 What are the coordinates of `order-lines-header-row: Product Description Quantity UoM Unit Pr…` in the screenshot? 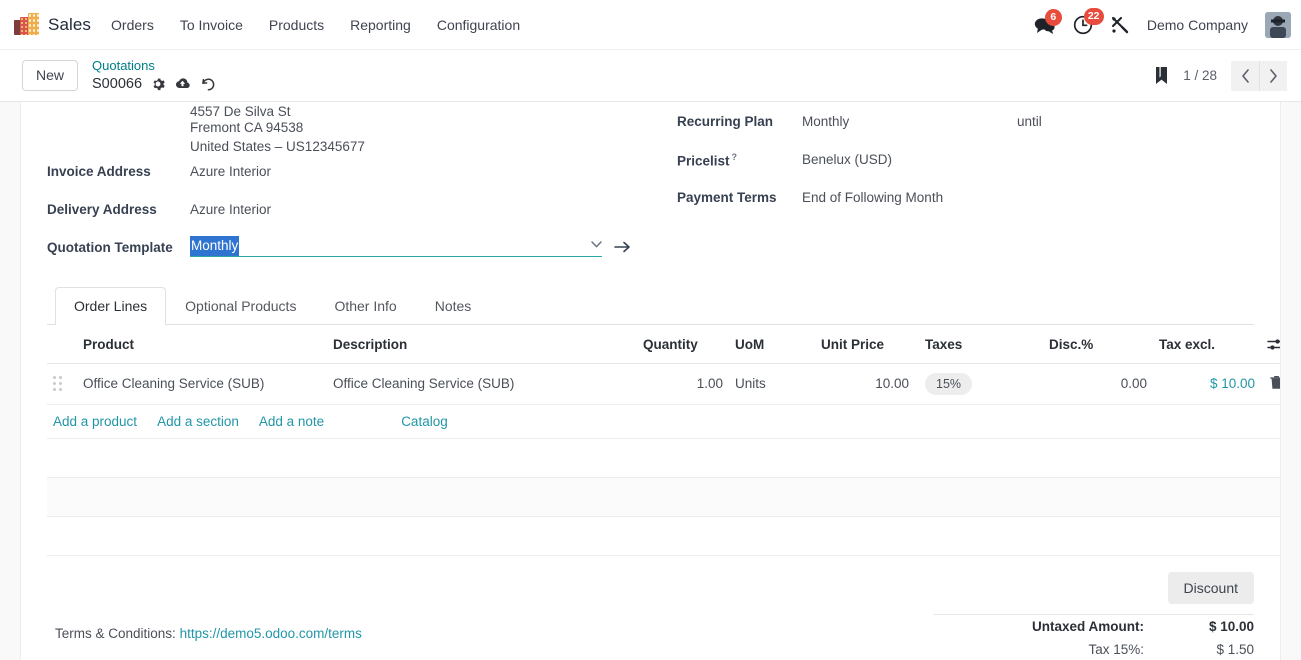 It's located at (663, 344).